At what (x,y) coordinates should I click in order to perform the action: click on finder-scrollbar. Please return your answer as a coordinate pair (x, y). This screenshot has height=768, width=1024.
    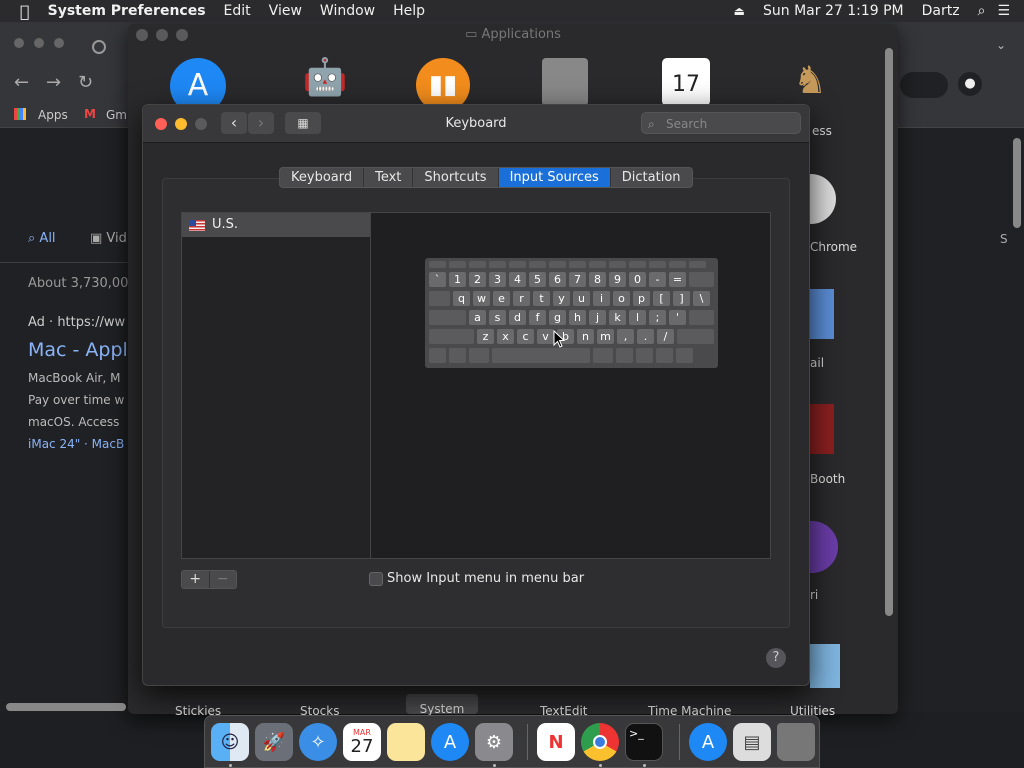
    Looking at the image, I should click on (889, 332).